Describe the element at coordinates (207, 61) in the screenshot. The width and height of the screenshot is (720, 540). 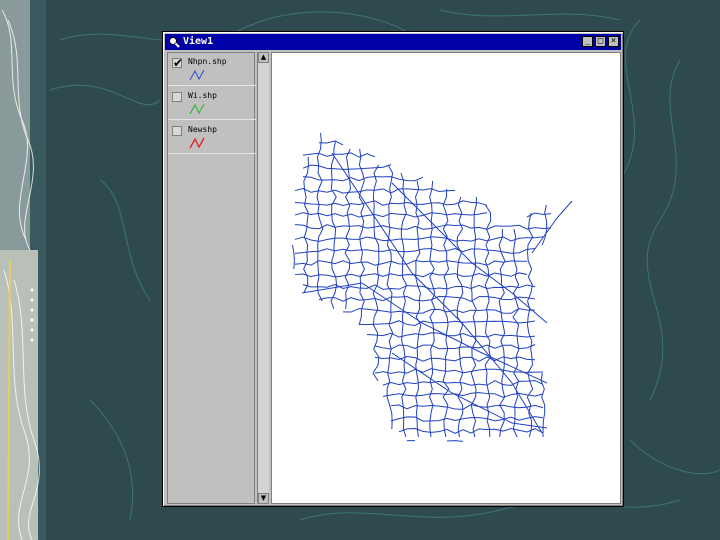
I see `layer-name: Nhpn.shp` at that location.